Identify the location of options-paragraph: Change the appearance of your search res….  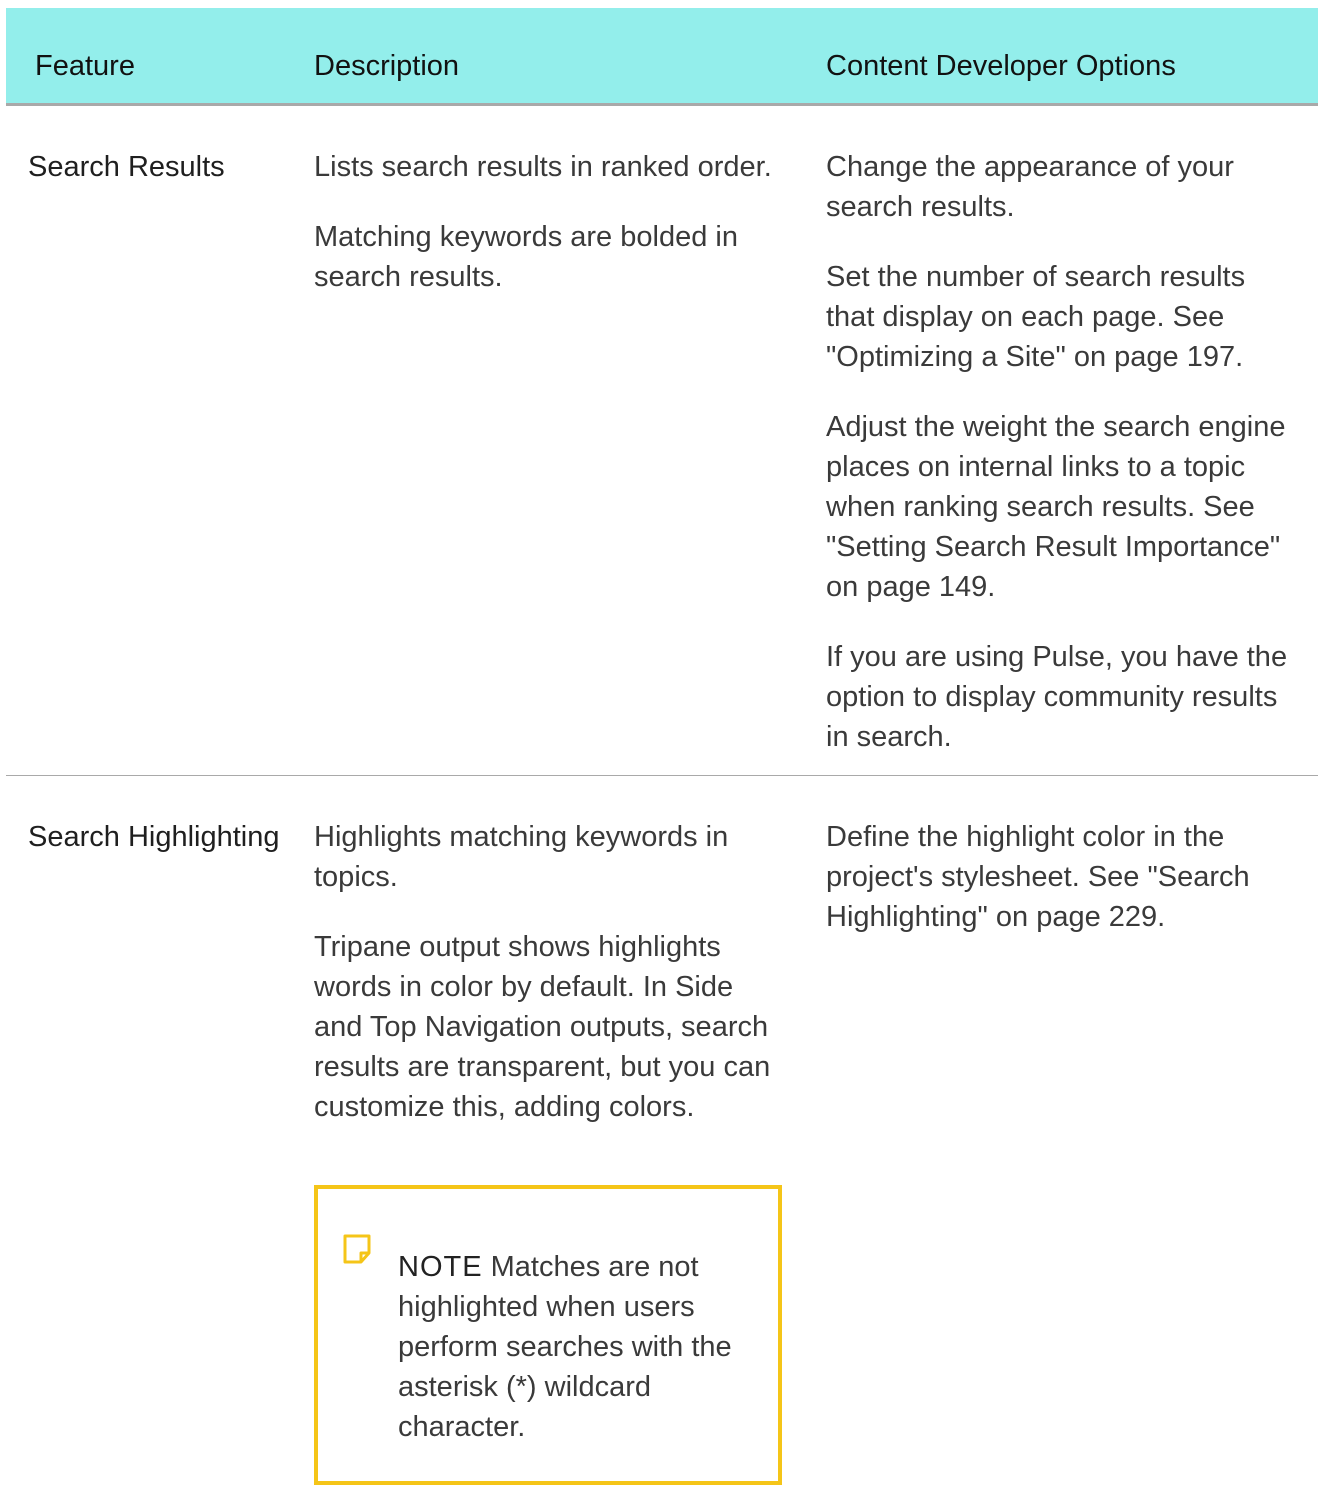
(1030, 187).